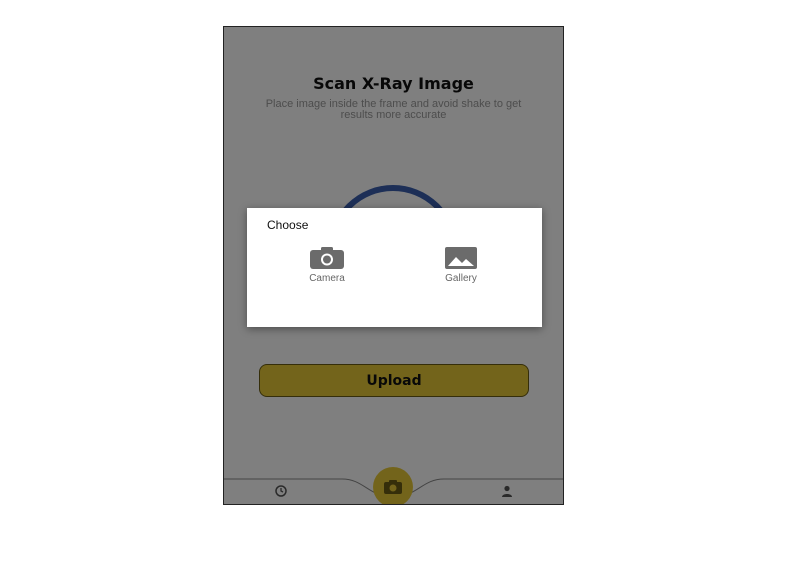 Image resolution: width=795 pixels, height=564 pixels. What do you see at coordinates (327, 278) in the screenshot?
I see `camera-option-label: Camera` at bounding box center [327, 278].